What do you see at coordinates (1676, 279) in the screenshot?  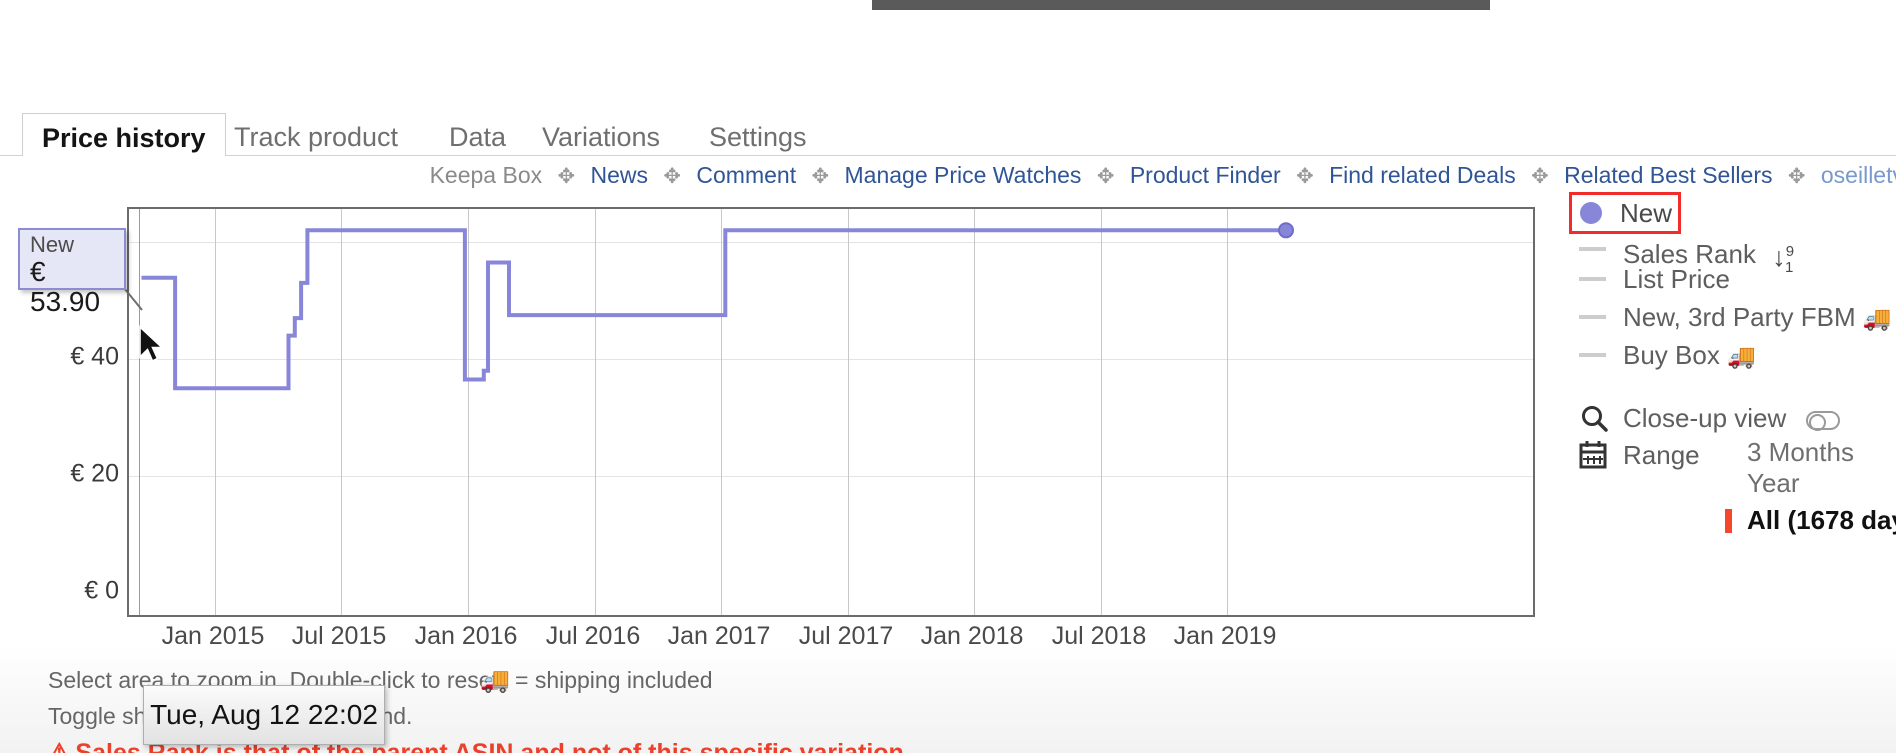 I see `legend-label-list-price: List Price` at bounding box center [1676, 279].